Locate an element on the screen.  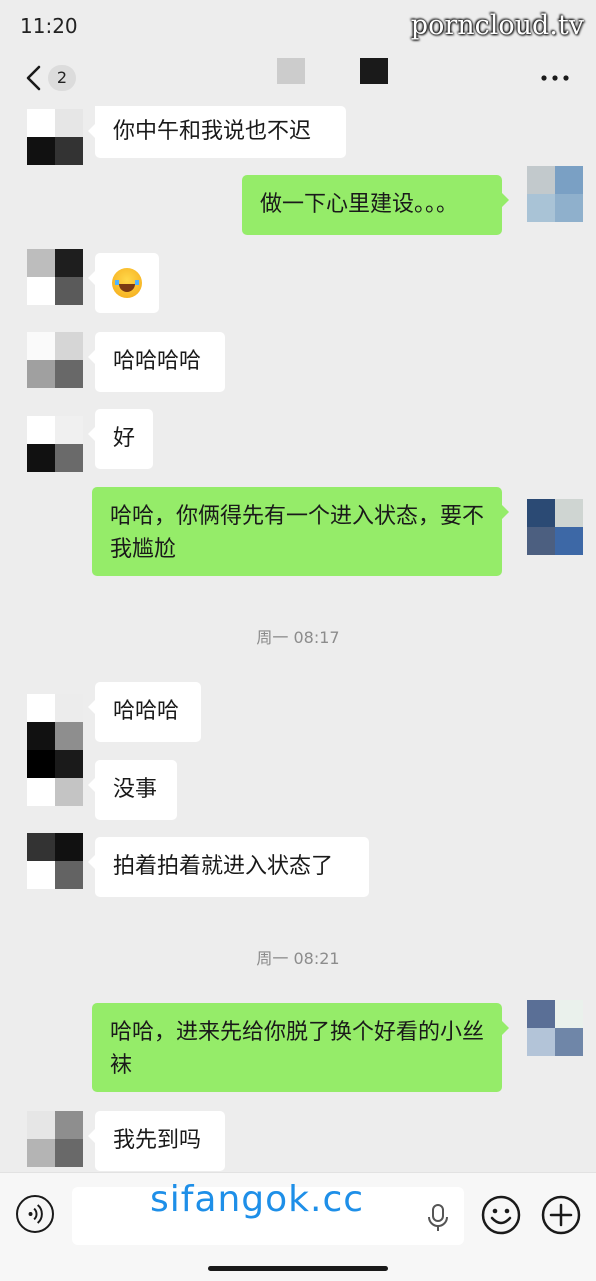
voice-input-toggle-icon is located at coordinates (35, 1214).